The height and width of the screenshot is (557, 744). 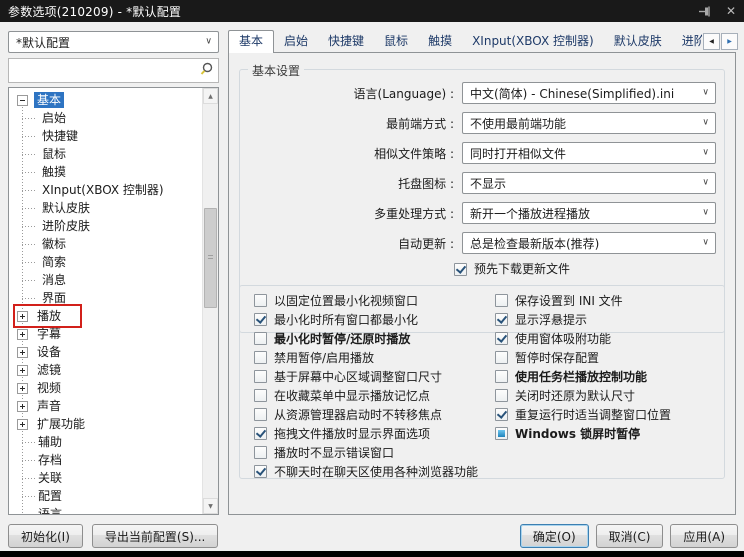 What do you see at coordinates (22, 100) in the screenshot?
I see `collapse-minus-icon` at bounding box center [22, 100].